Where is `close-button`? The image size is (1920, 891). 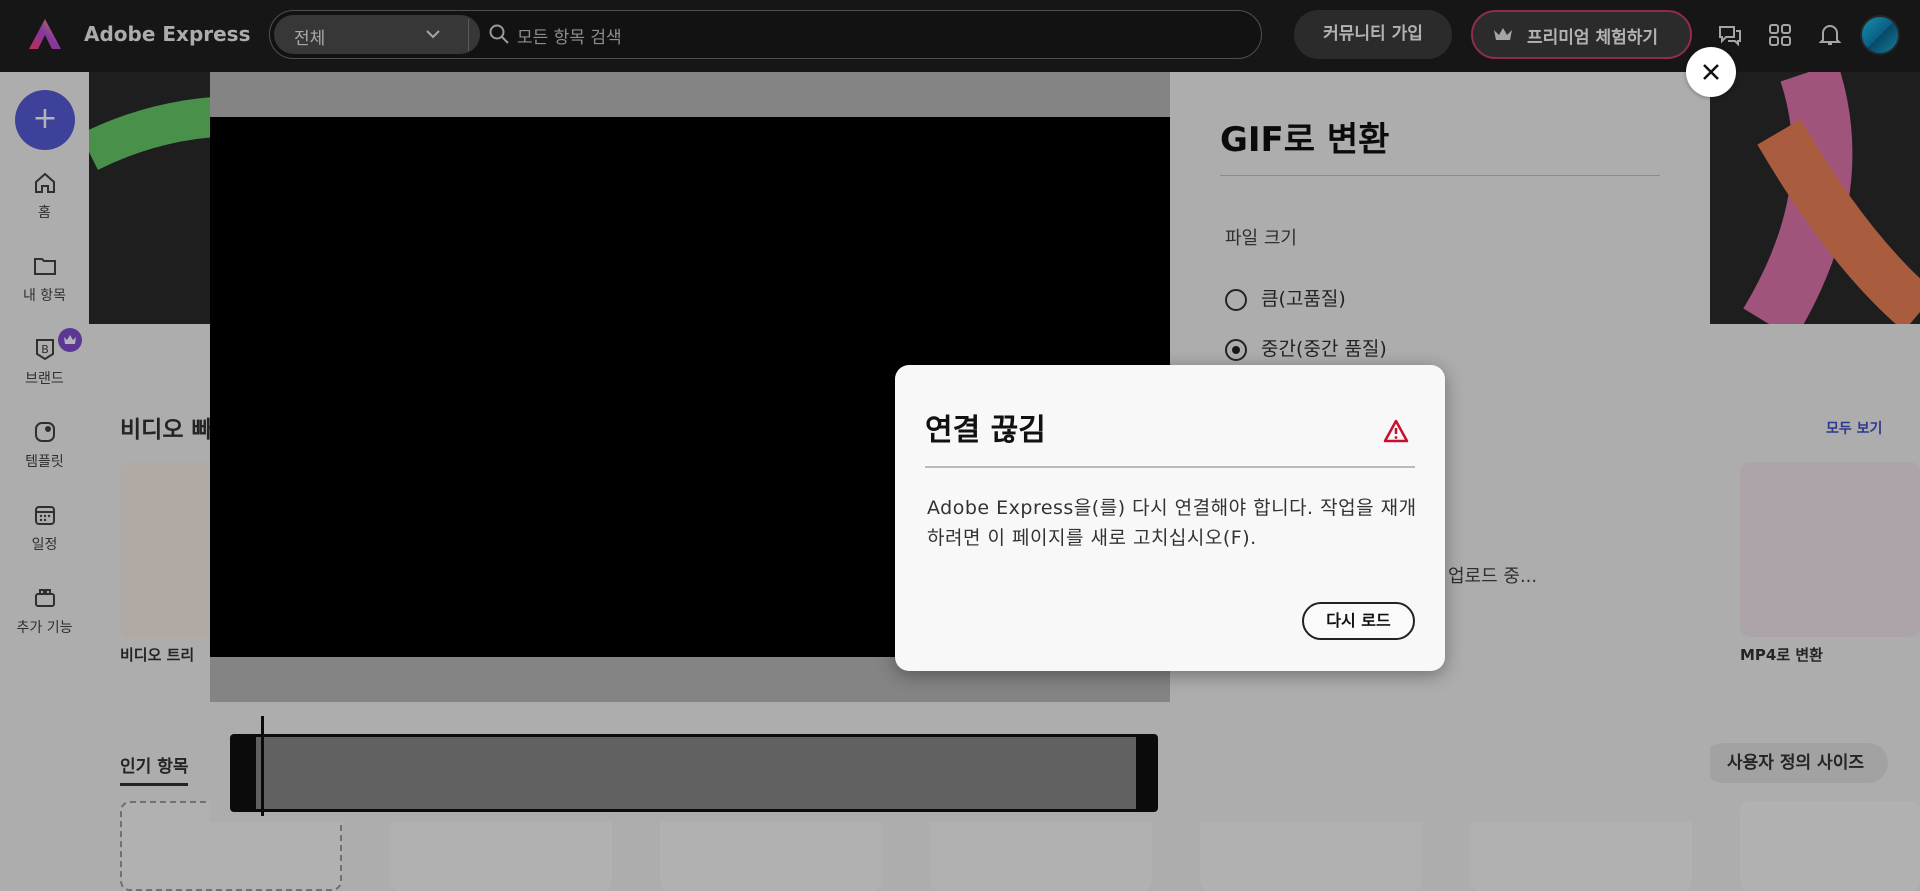 close-button is located at coordinates (1711, 72).